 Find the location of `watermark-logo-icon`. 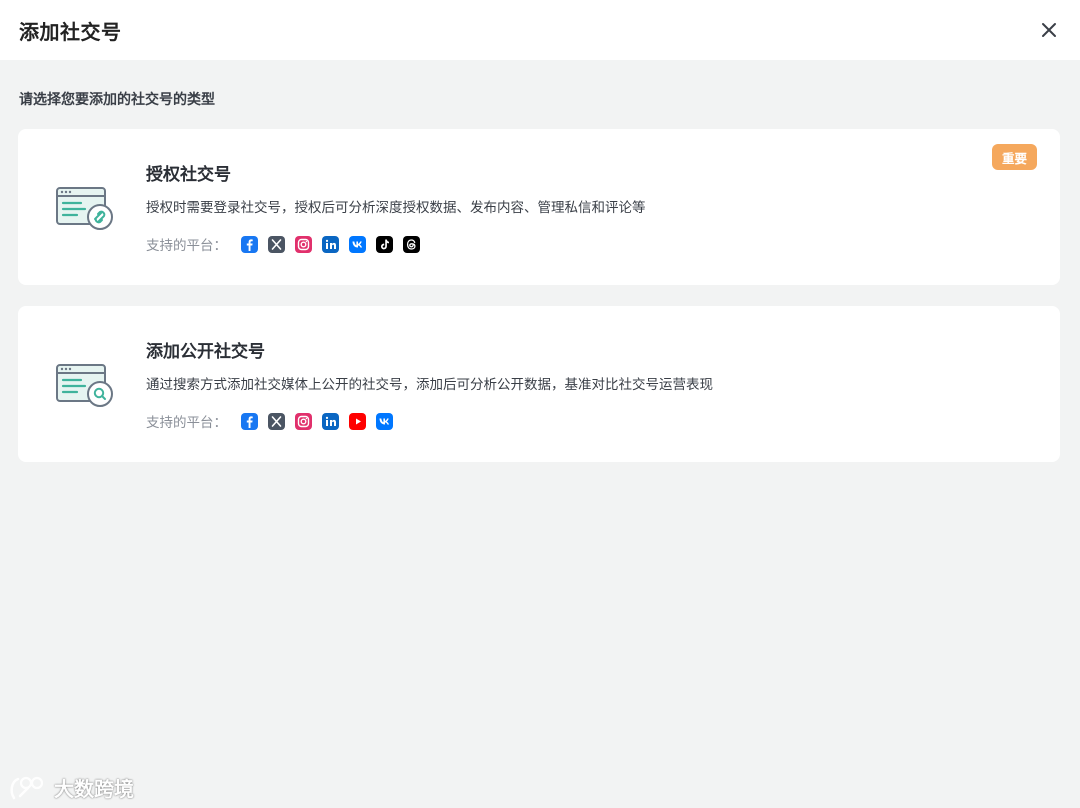

watermark-logo-icon is located at coordinates (27, 787).